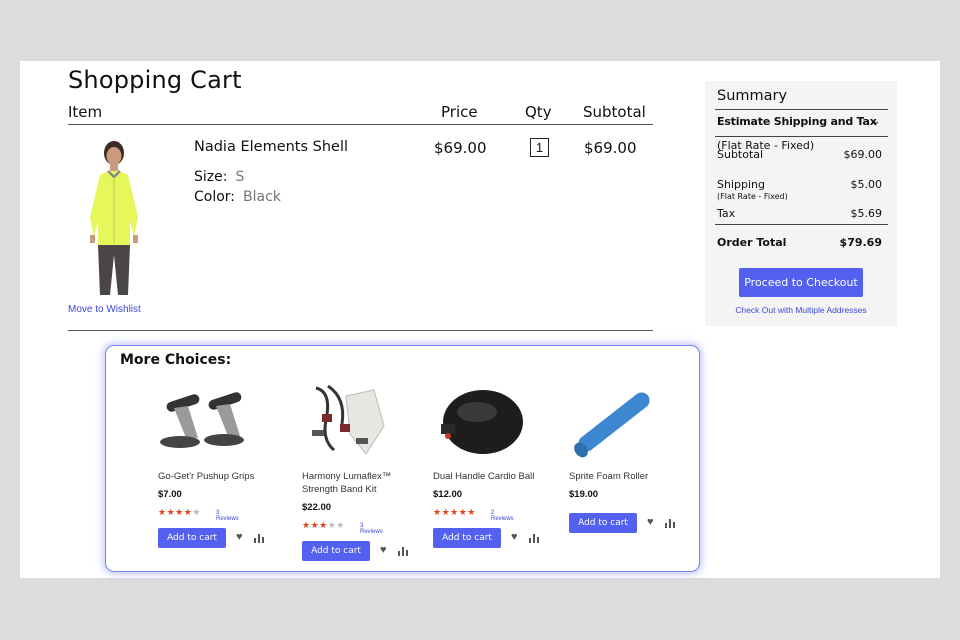  What do you see at coordinates (502, 516) in the screenshot?
I see `reviews-link: 2 Reviews` at bounding box center [502, 516].